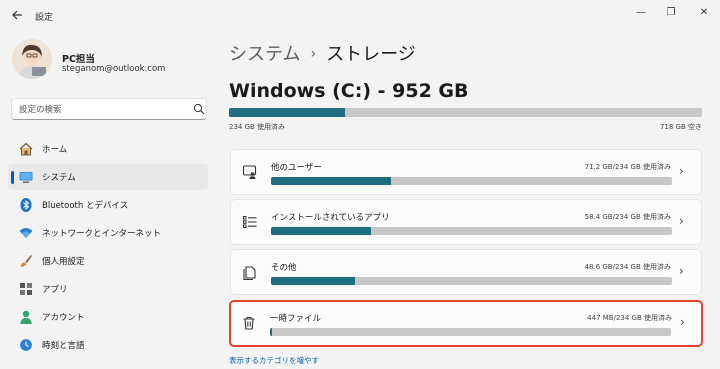  Describe the element at coordinates (26, 289) in the screenshot. I see `apps-icon` at that location.